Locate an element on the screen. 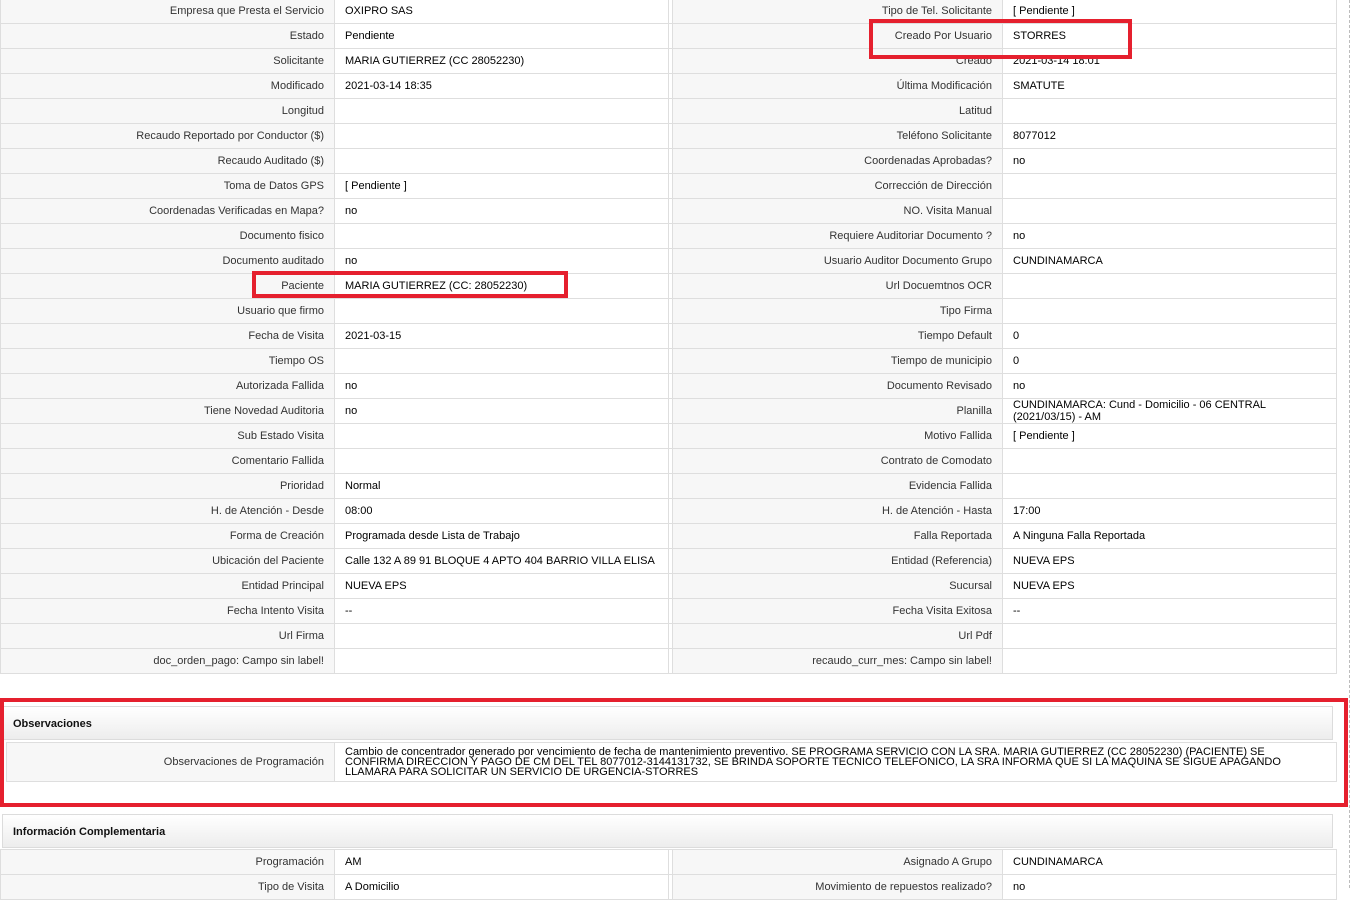  field-label: Comentario Fallida is located at coordinates (167, 461).